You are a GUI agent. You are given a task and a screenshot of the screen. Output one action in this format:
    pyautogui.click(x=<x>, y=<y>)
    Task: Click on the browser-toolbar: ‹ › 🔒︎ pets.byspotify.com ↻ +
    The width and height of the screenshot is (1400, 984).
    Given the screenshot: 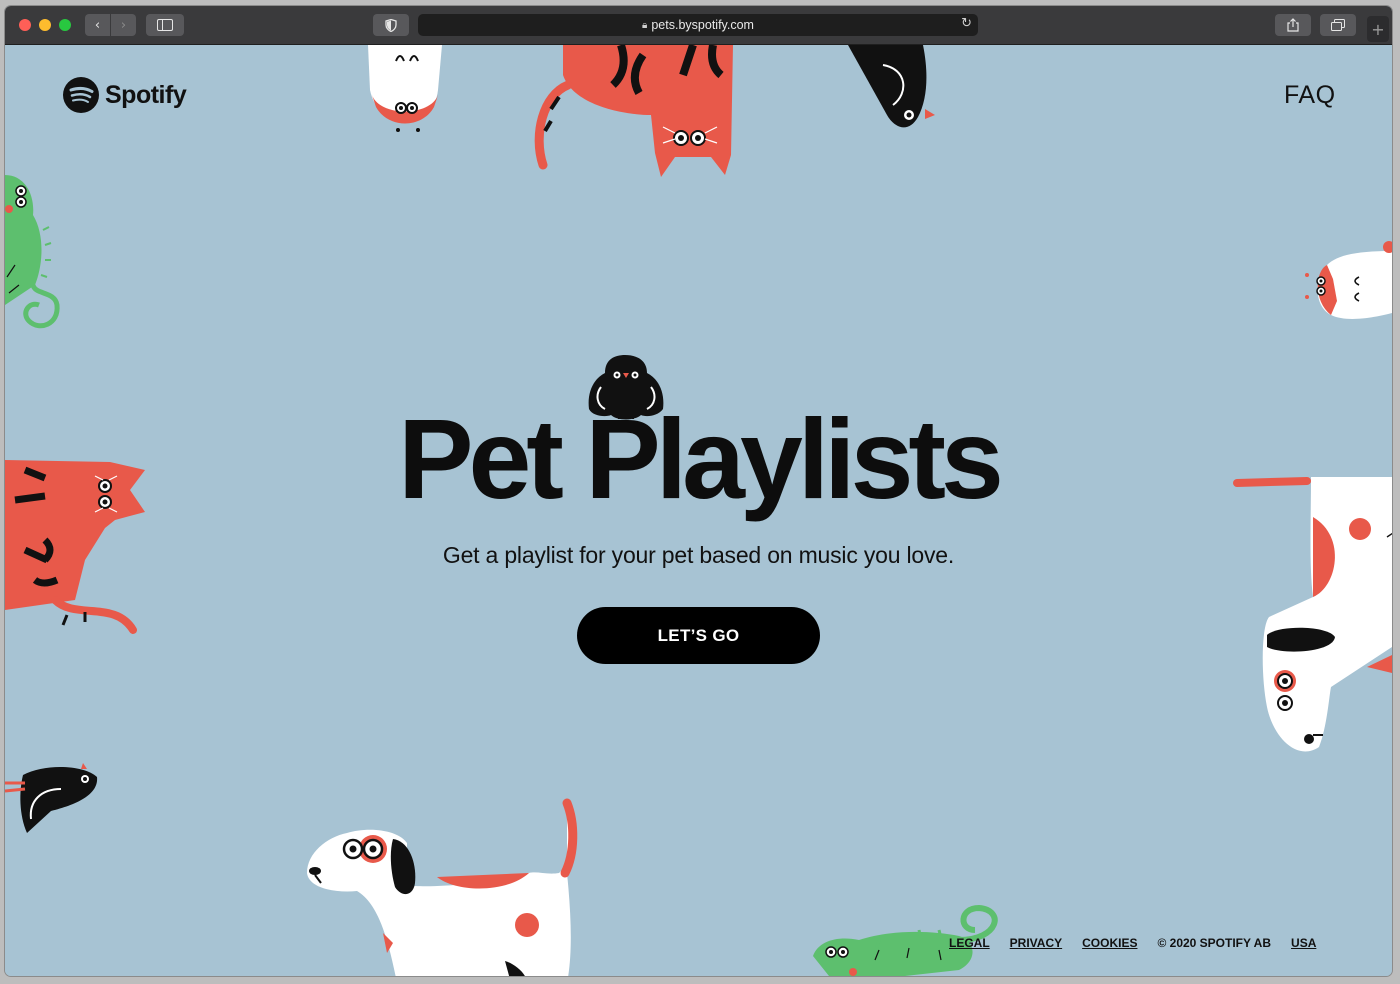 What is the action you would take?
    pyautogui.click(x=698, y=25)
    